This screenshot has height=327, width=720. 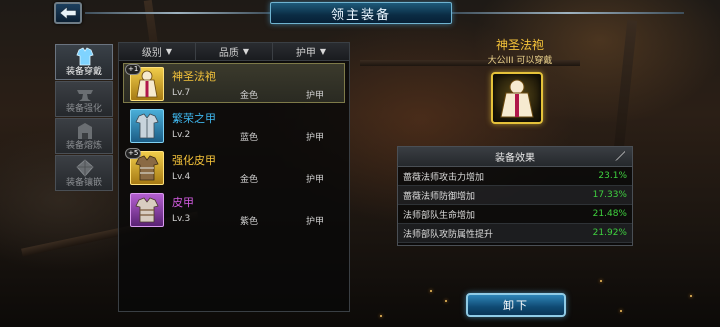 I want to click on detail-item-icon, so click(x=517, y=98).